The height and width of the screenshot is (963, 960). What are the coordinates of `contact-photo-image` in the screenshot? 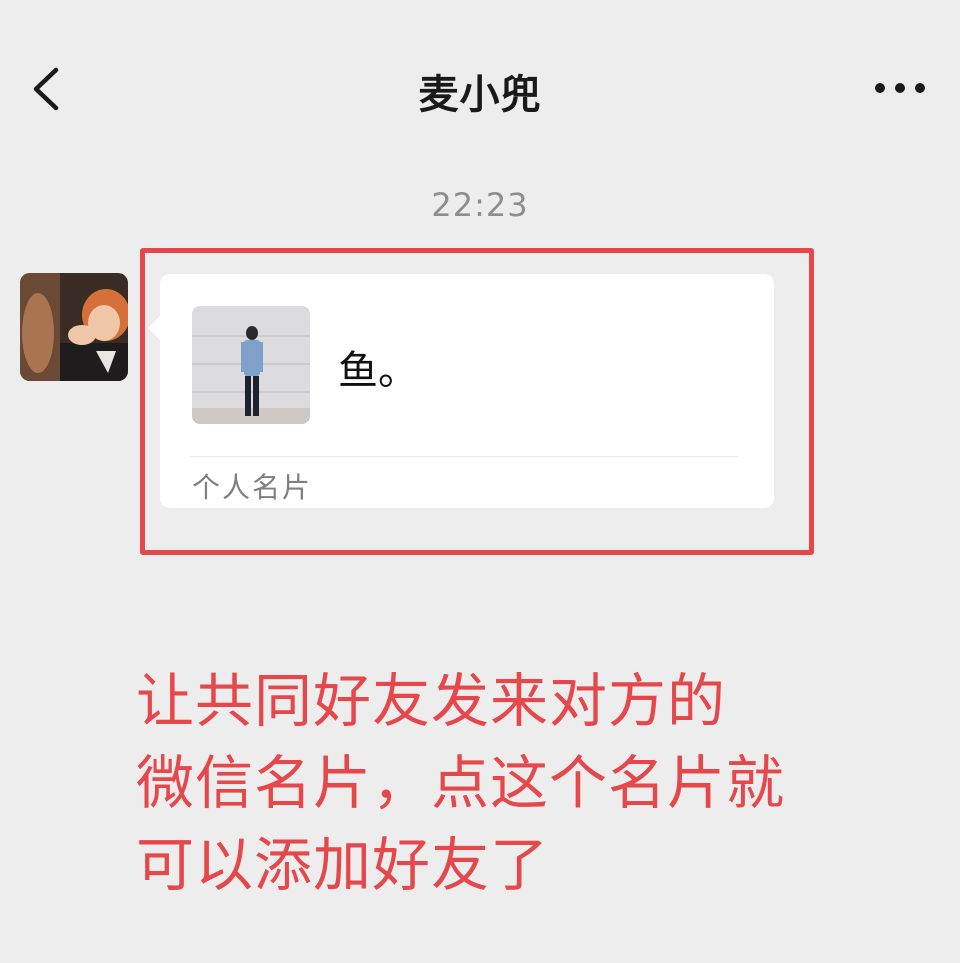 It's located at (251, 365).